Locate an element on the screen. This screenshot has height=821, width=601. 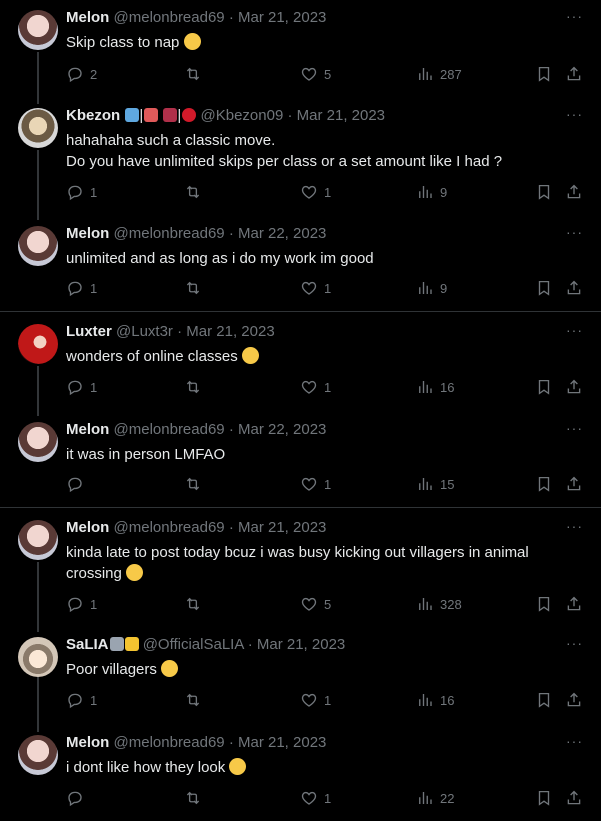
author-handle: @OfficialSaLIA is located at coordinates (193, 644).